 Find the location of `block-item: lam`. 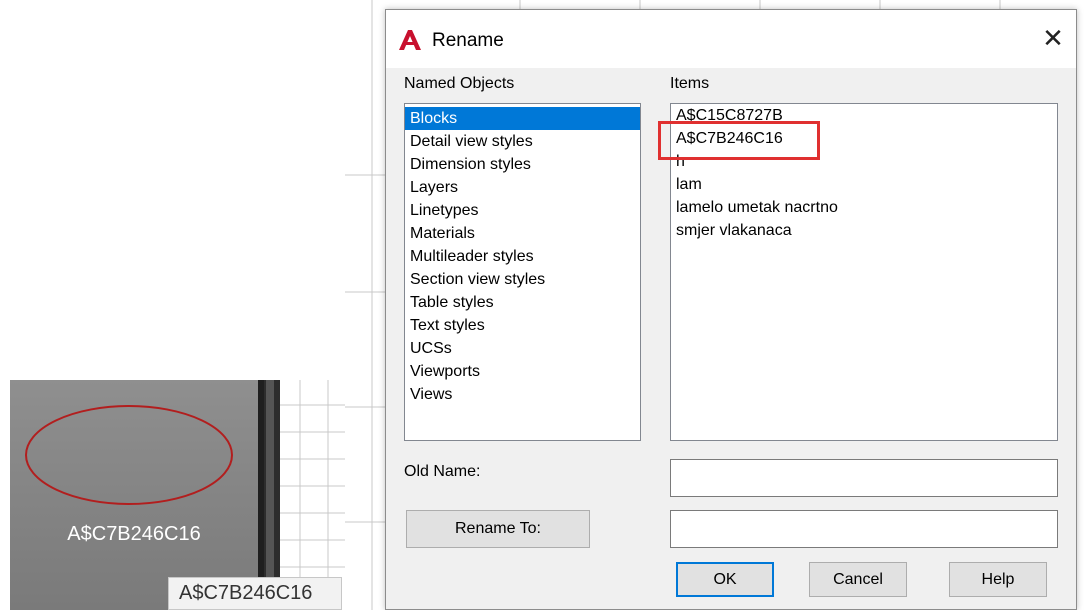

block-item: lam is located at coordinates (864, 184).